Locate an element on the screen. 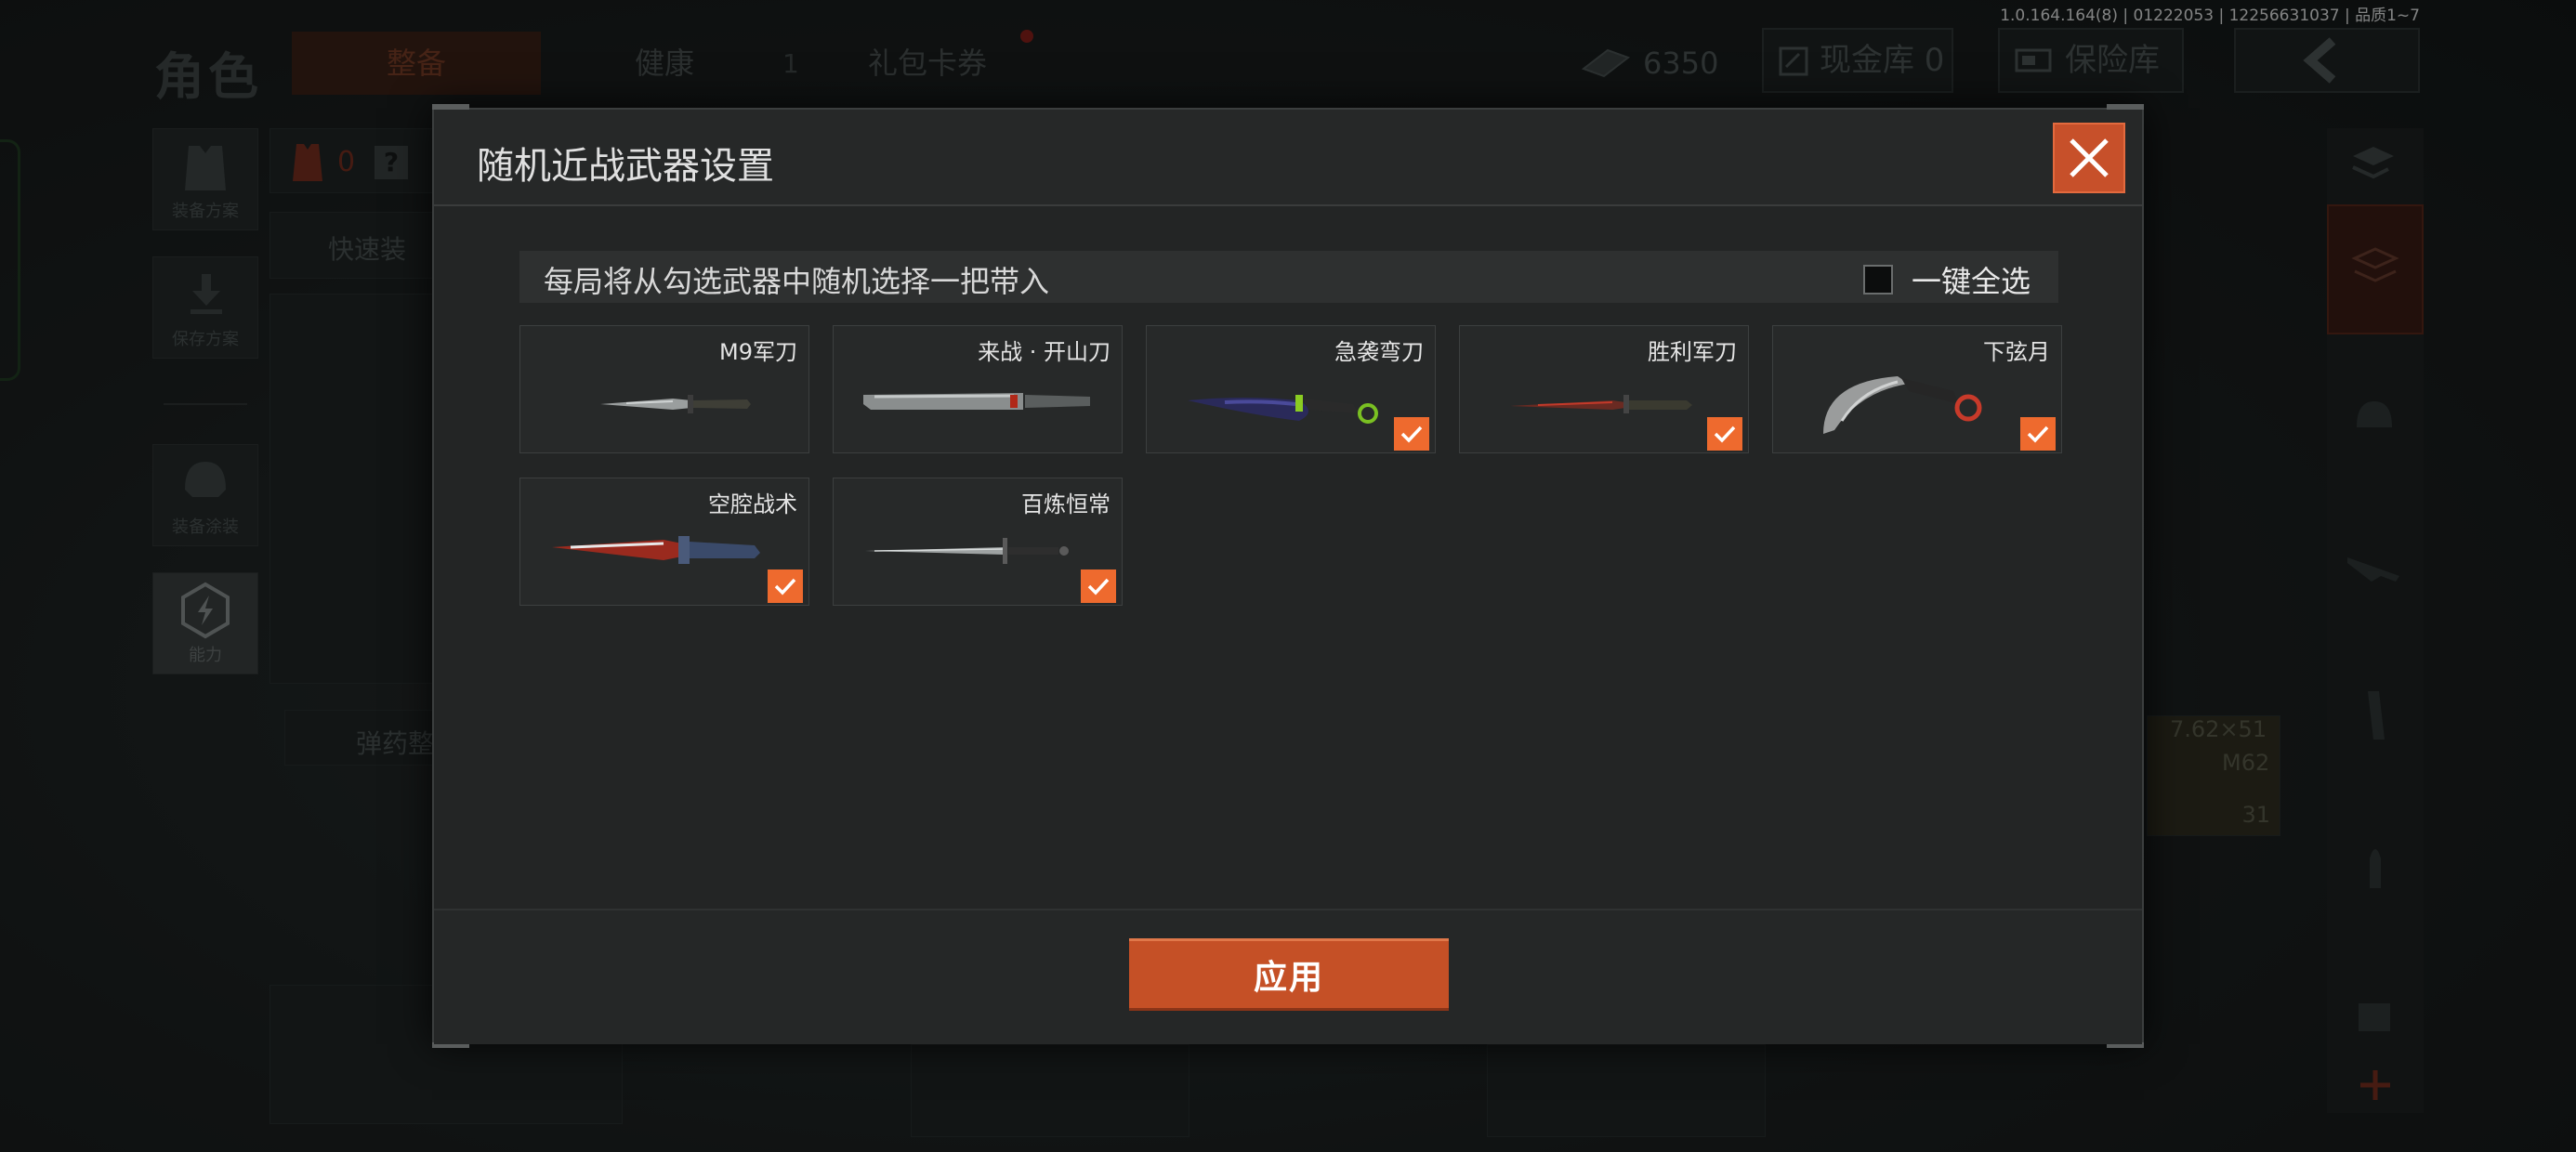 This screenshot has height=1152, width=2576. select-all-checkbox: 一键全选 is located at coordinates (1946, 279).